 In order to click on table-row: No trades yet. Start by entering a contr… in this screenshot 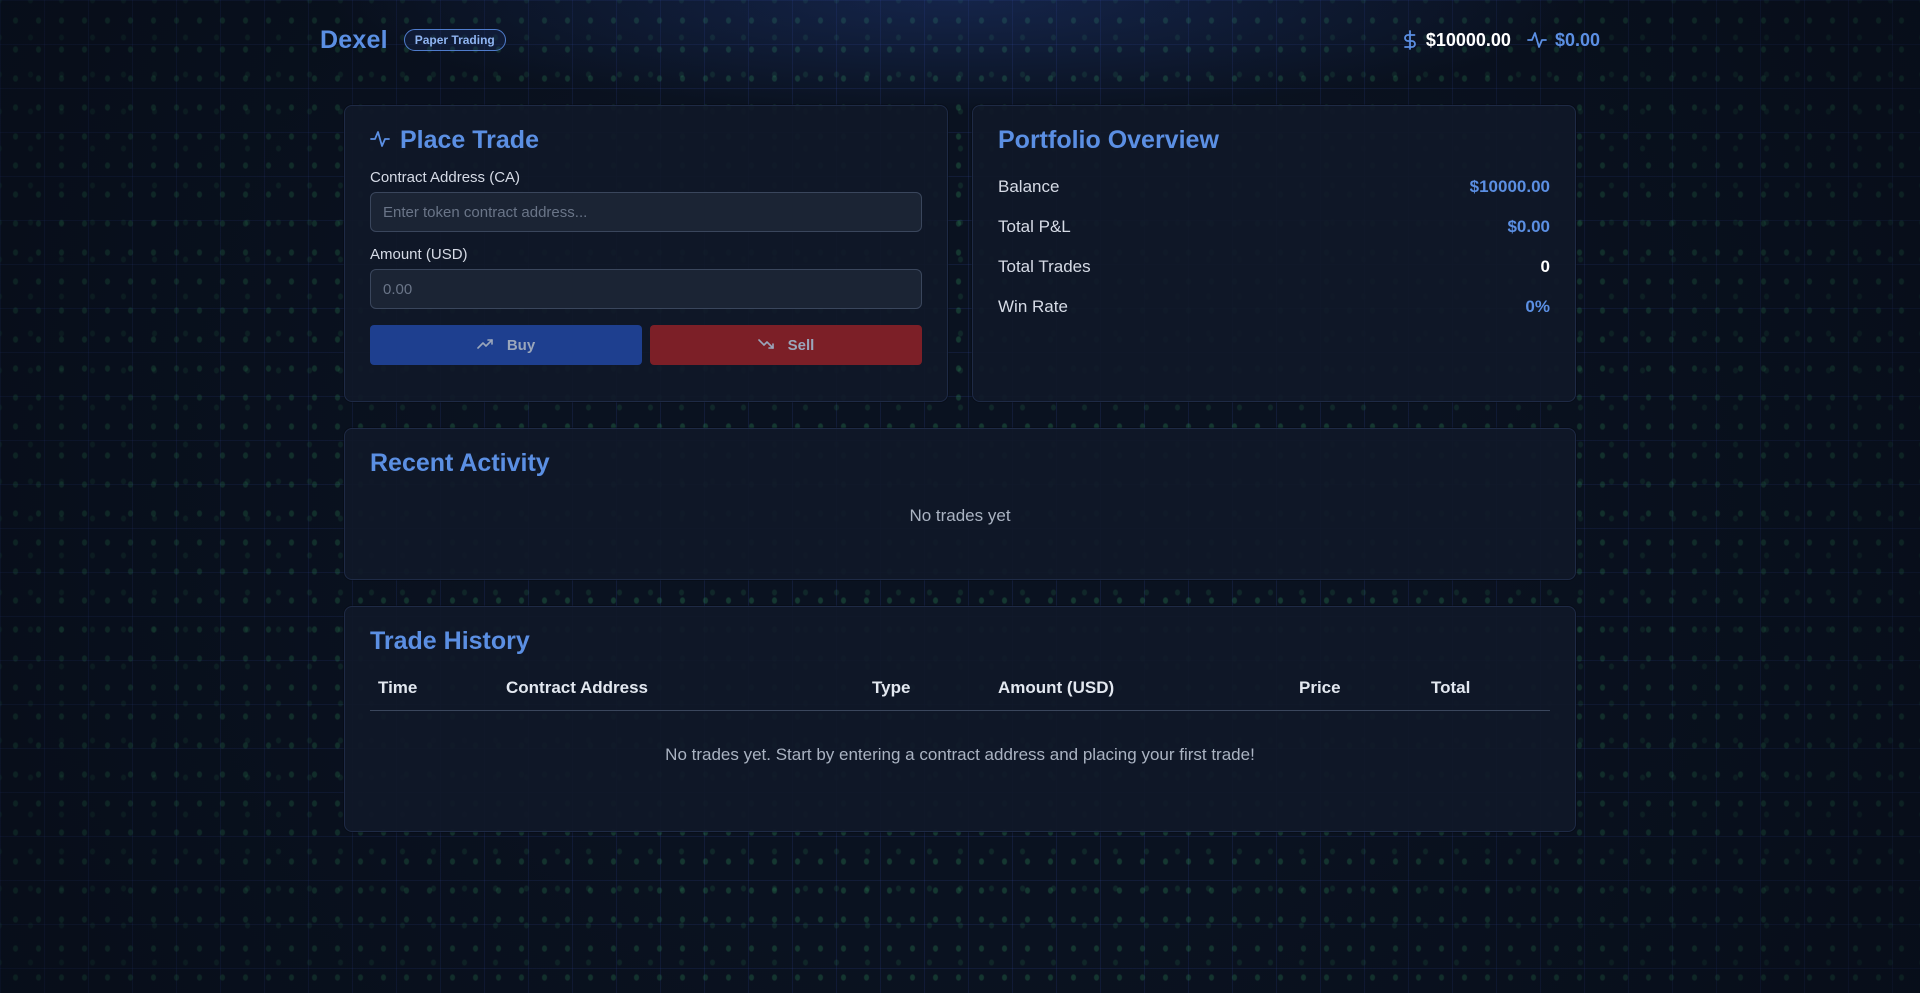, I will do `click(960, 738)`.